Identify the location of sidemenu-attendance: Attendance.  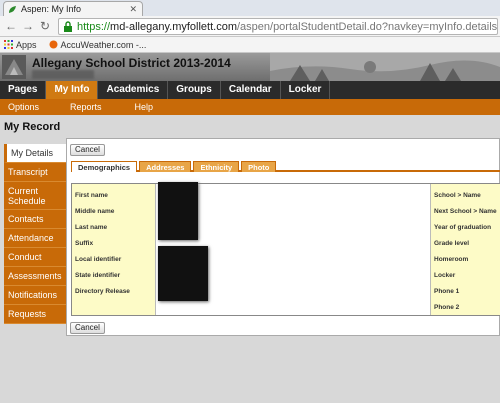
(35, 238).